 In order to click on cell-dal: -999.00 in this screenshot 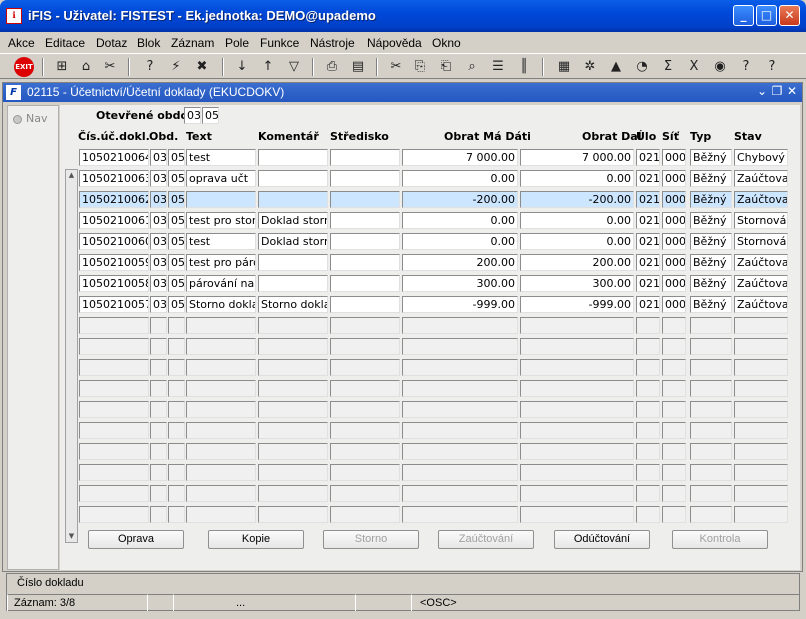, I will do `click(577, 304)`.